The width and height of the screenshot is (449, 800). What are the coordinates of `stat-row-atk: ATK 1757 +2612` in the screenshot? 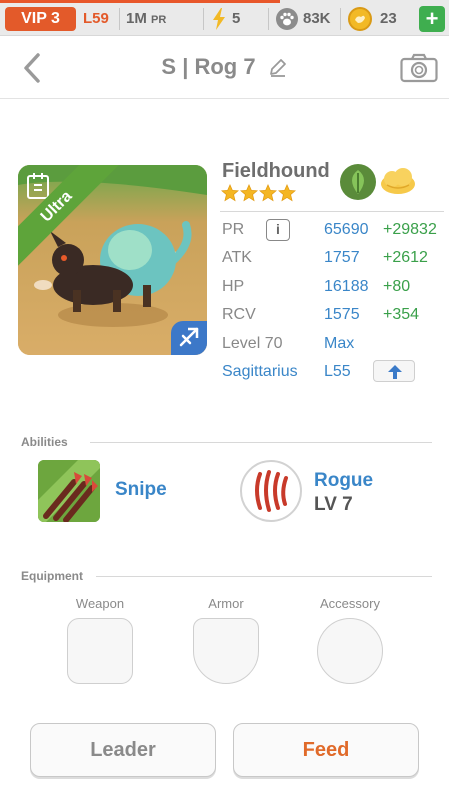 It's located at (333, 258).